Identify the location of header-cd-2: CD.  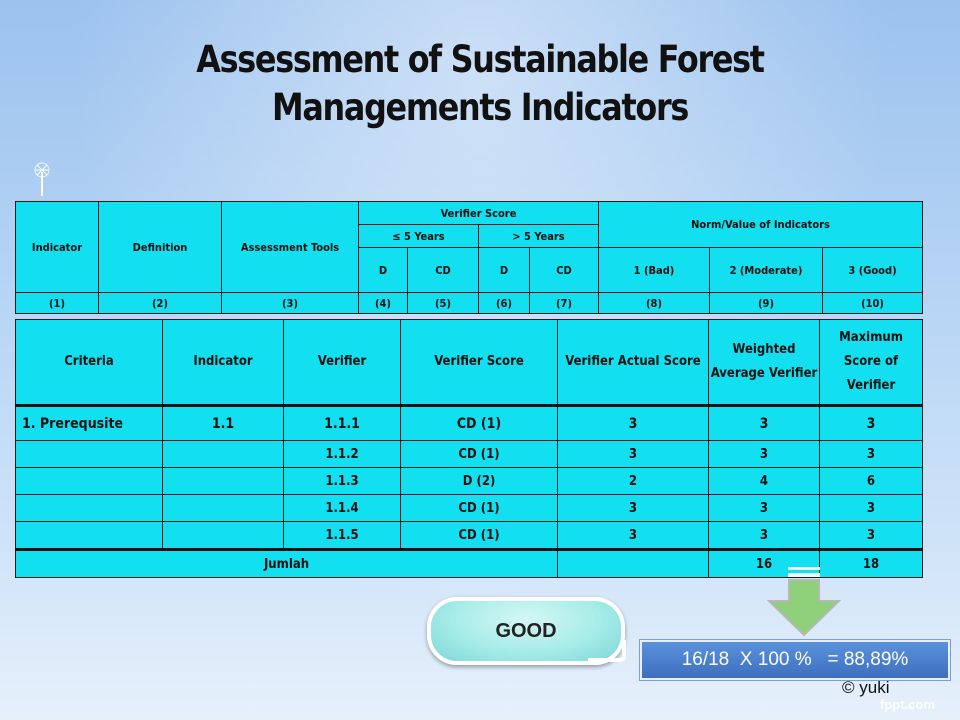
(564, 270).